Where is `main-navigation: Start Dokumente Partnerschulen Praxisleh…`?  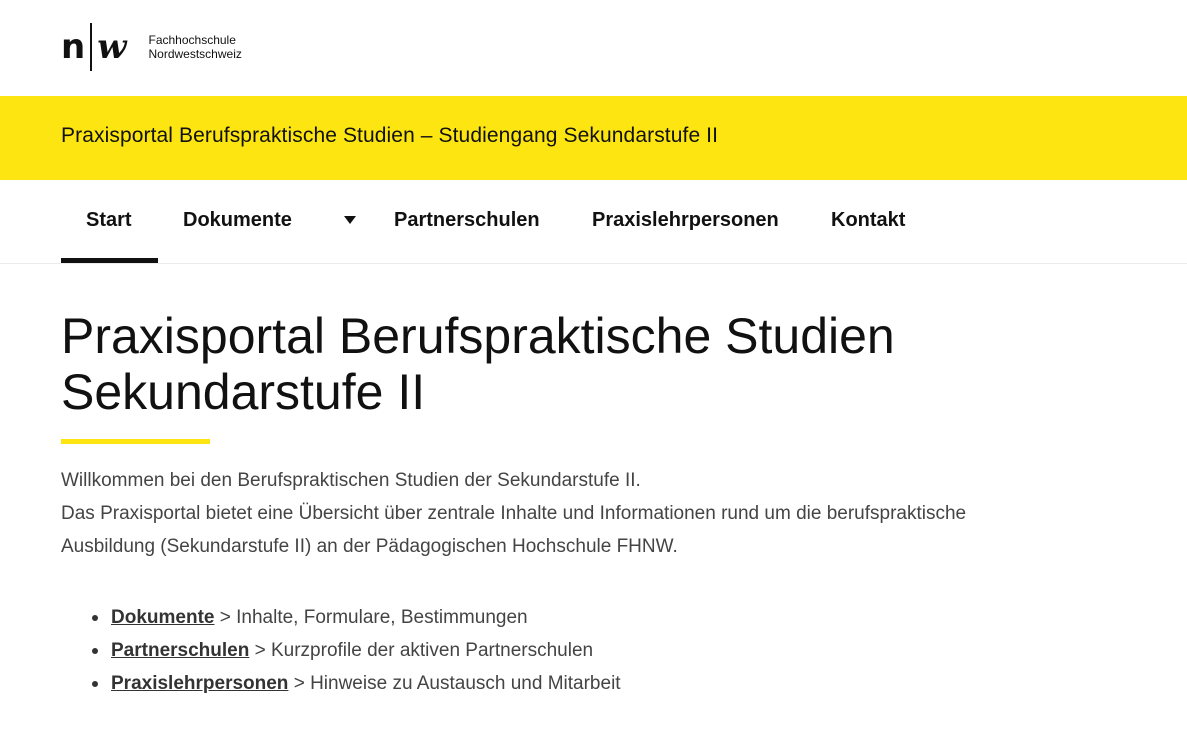 main-navigation: Start Dokumente Partnerschulen Praxisleh… is located at coordinates (593, 222).